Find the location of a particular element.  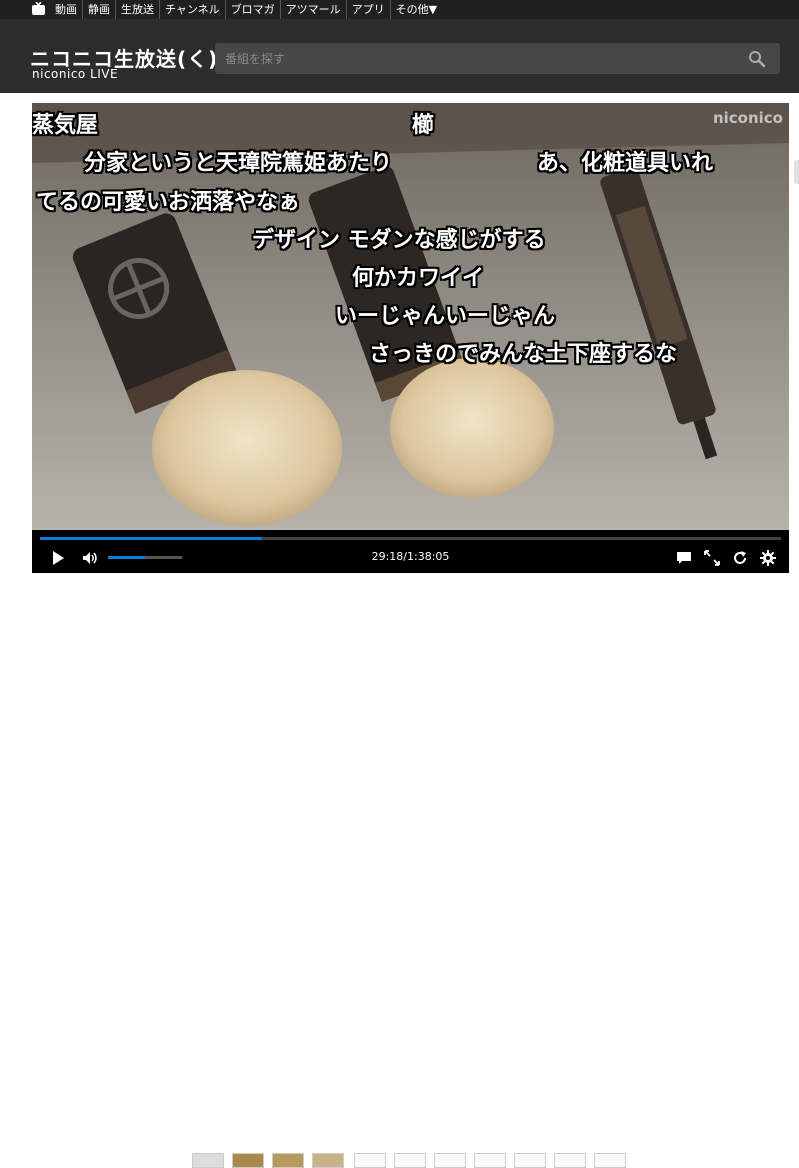

comment: さっきのでみんな土下座するな is located at coordinates (523, 354).